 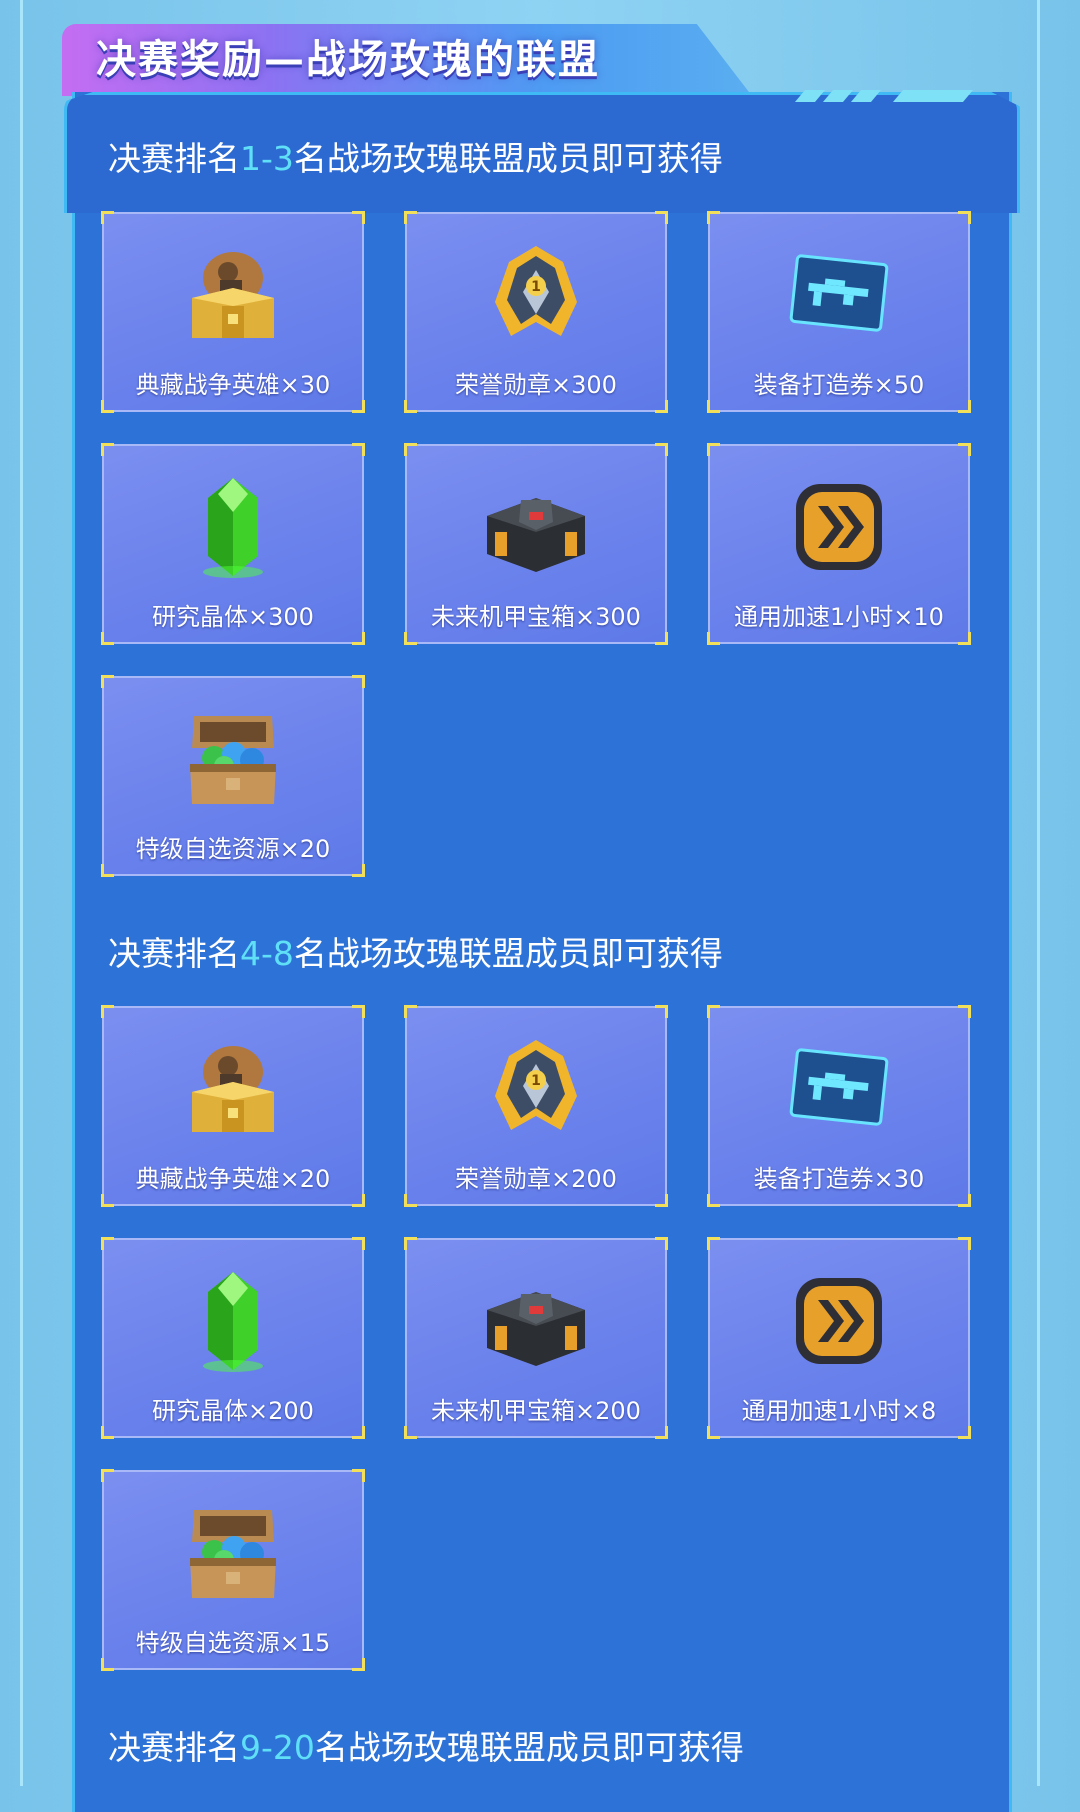 I want to click on reward-label: 装备打造券×30, so click(x=839, y=1179).